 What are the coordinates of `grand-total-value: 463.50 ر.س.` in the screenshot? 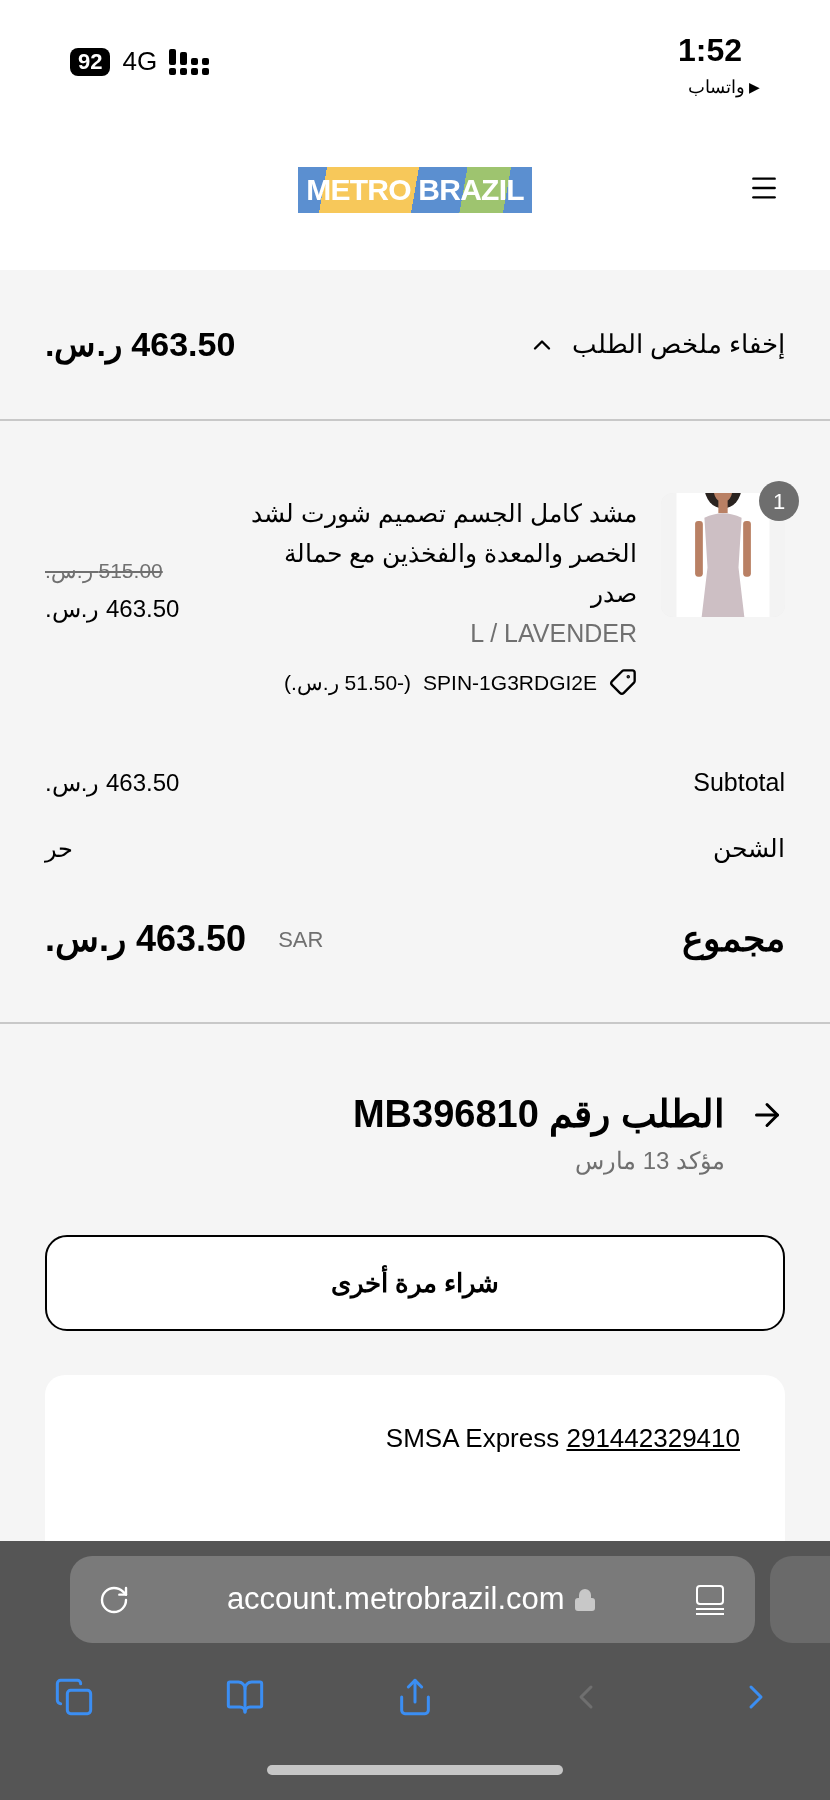 It's located at (146, 940).